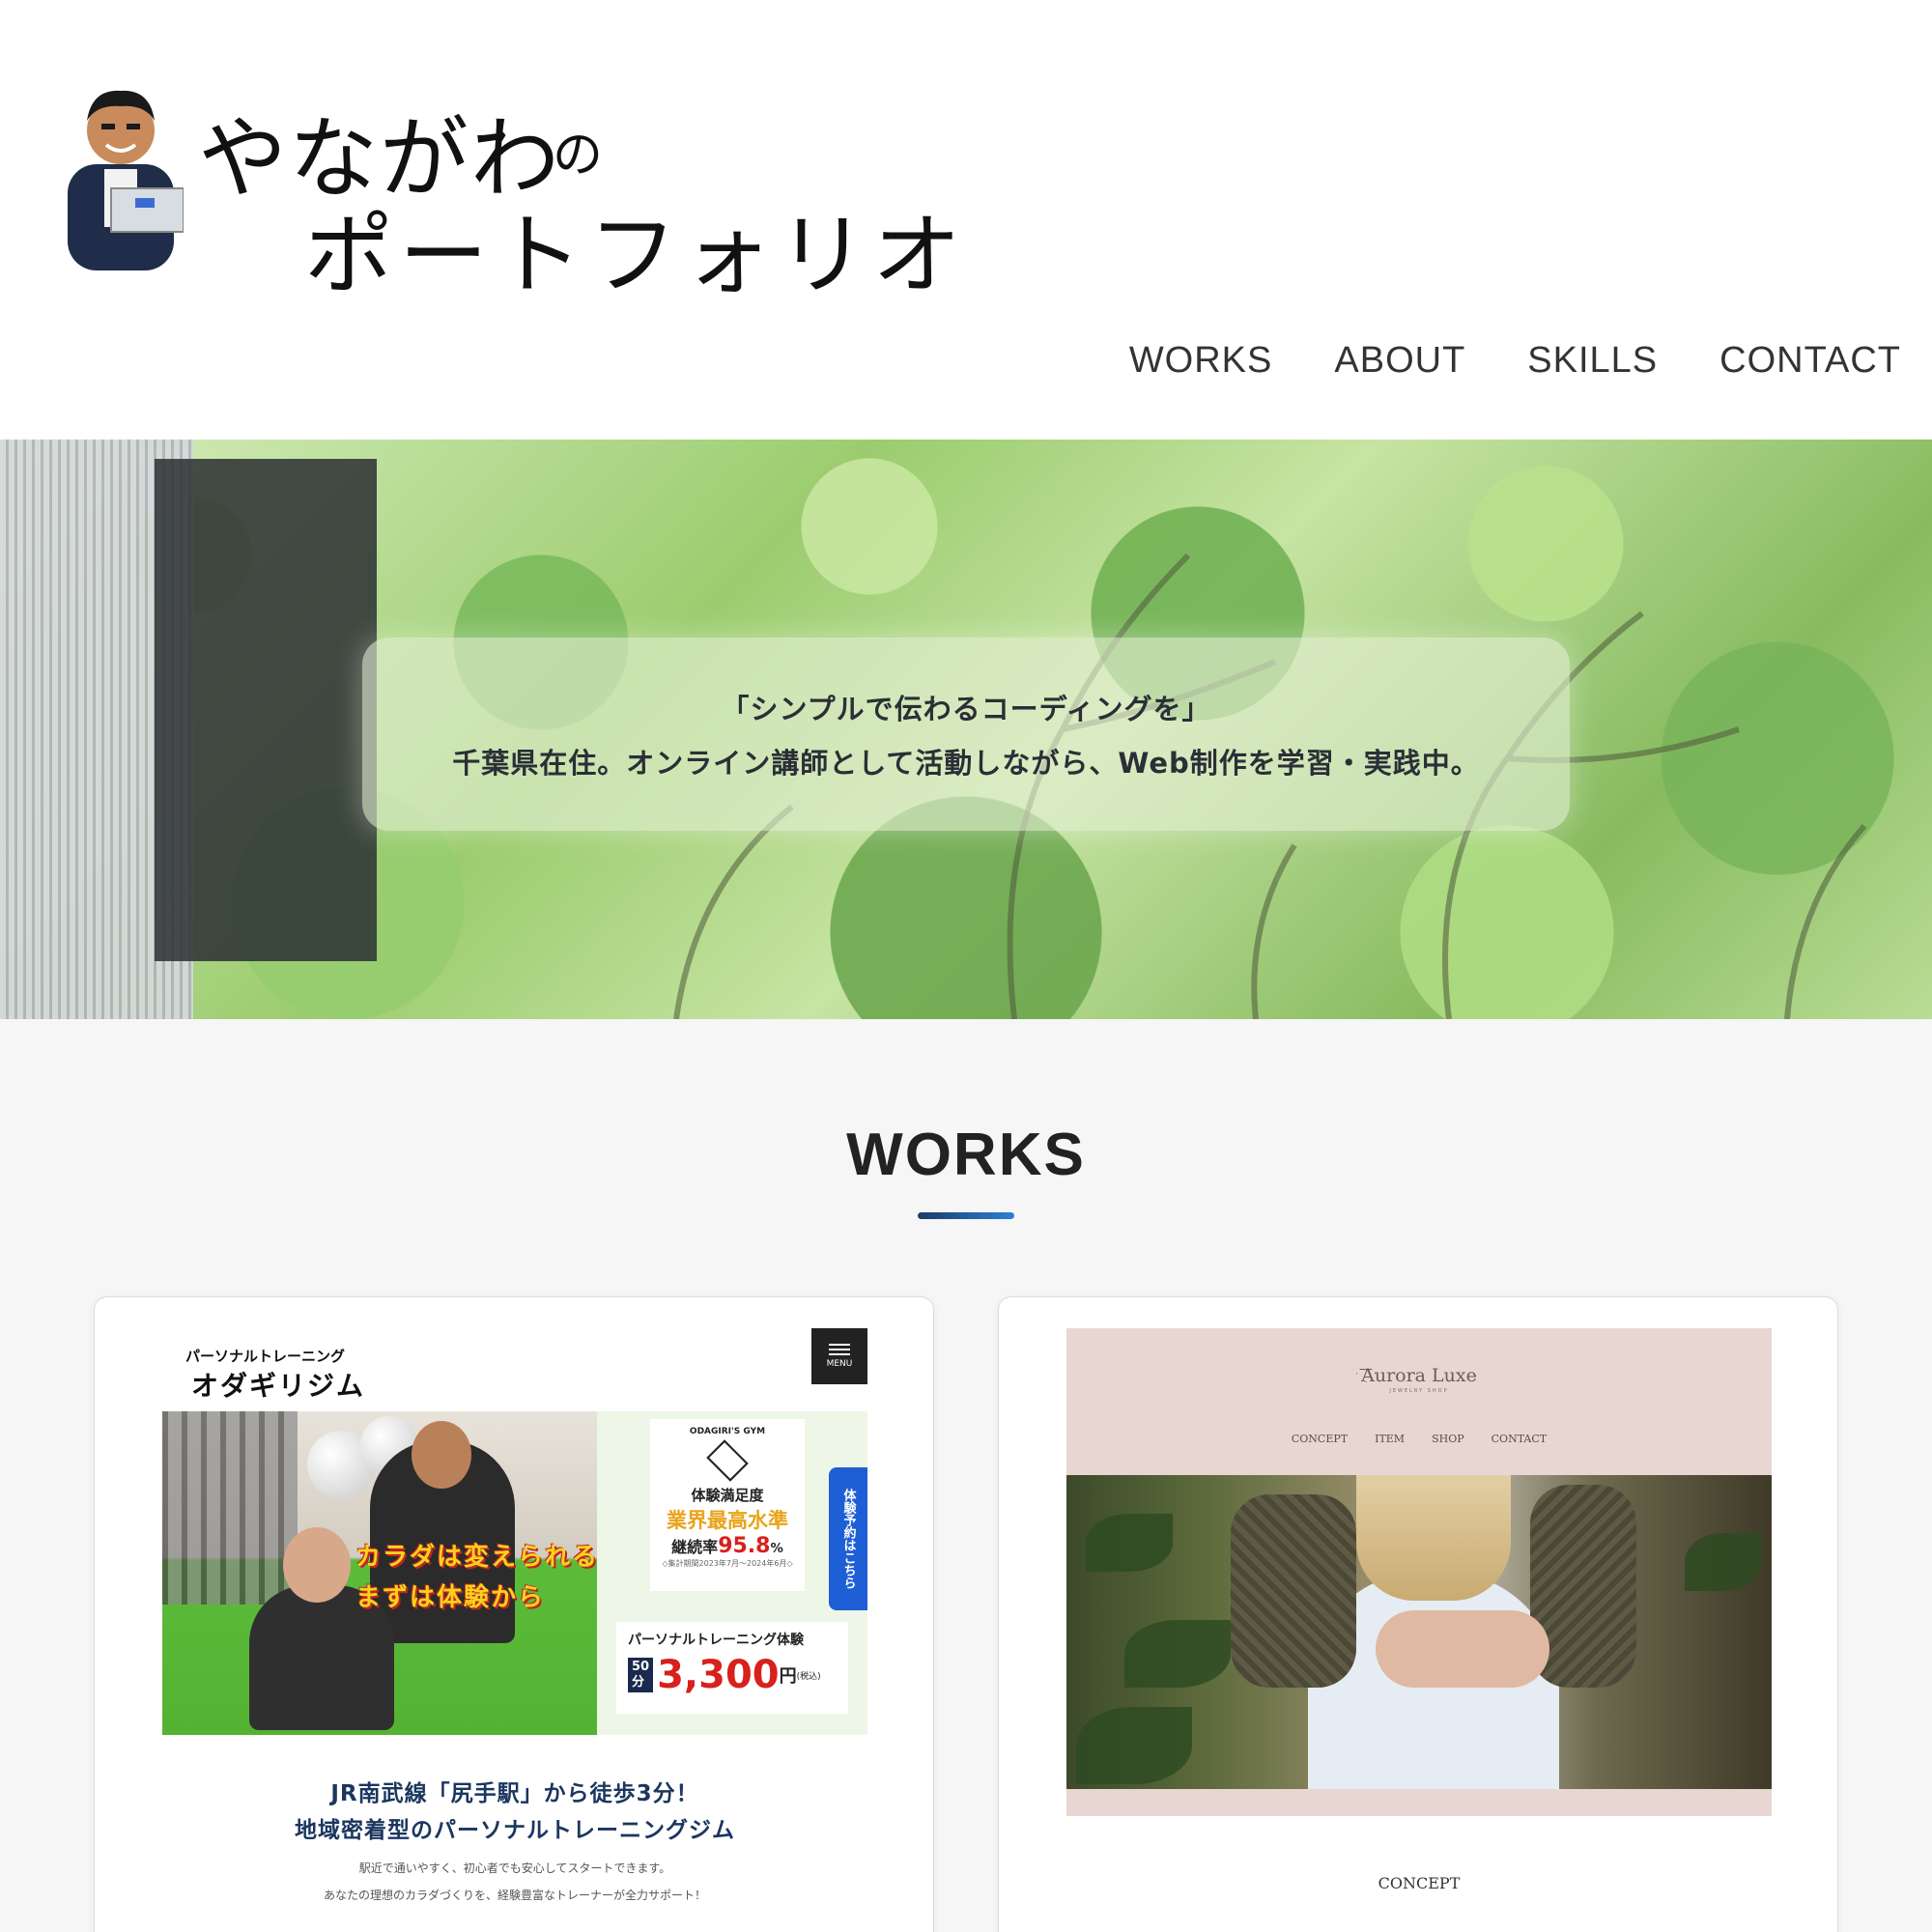 This screenshot has width=1932, height=1932. I want to click on gym-trainer-head, so click(441, 1455).